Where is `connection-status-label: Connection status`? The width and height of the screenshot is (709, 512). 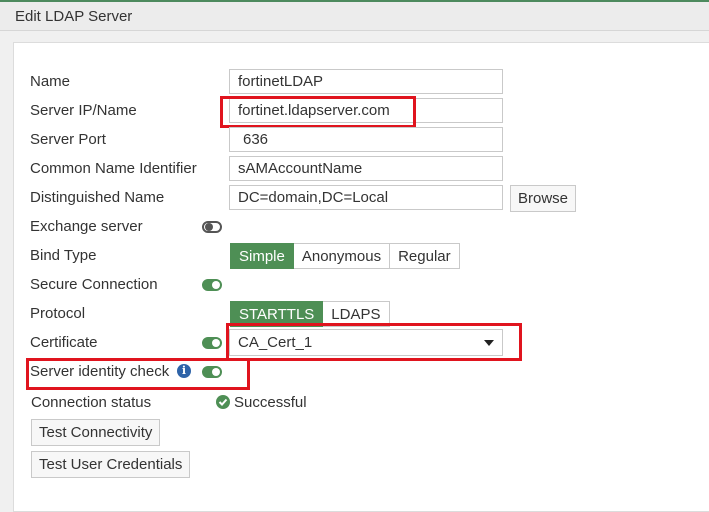 connection-status-label: Connection status is located at coordinates (91, 402).